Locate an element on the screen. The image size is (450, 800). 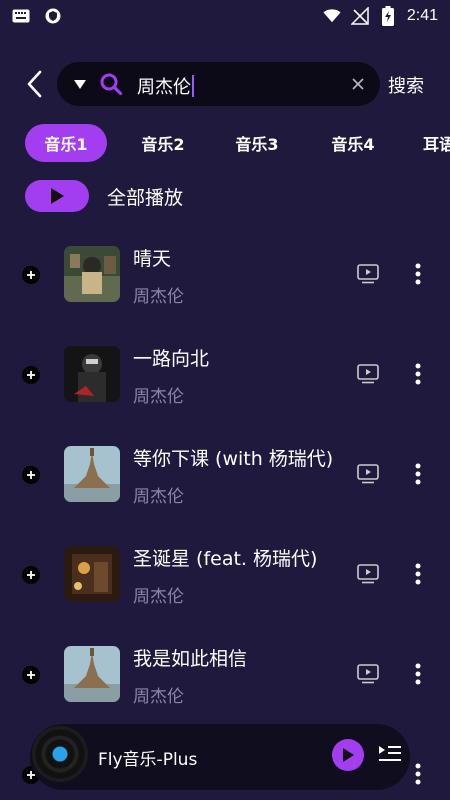
vinyl-disc-icon is located at coordinates (60, 754).